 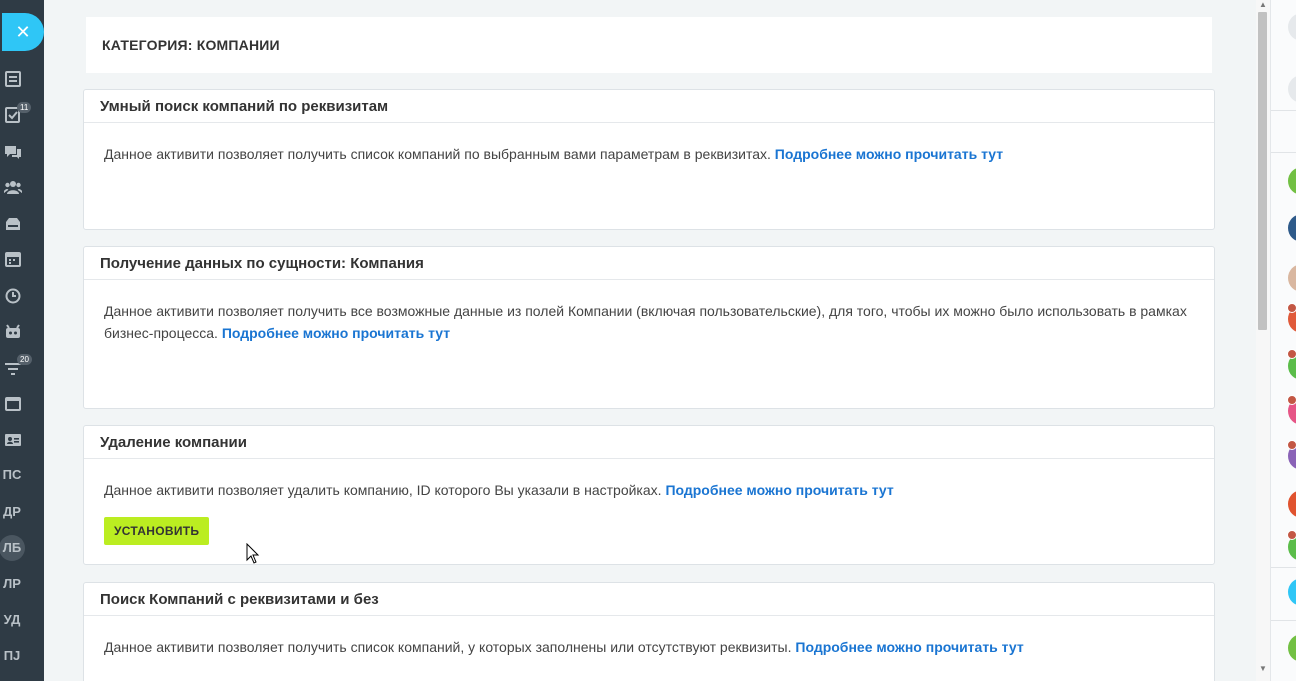 I want to click on scroll-up-icon: ▲, so click(x=1263, y=4).